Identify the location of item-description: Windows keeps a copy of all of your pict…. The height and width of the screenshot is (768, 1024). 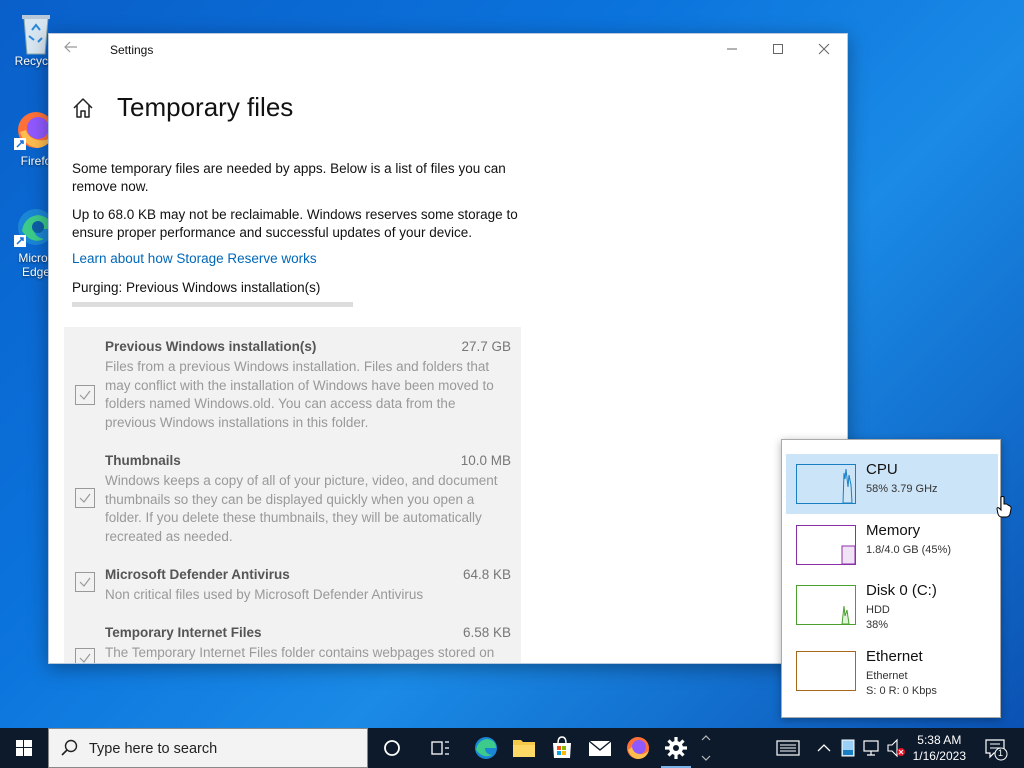
(301, 508).